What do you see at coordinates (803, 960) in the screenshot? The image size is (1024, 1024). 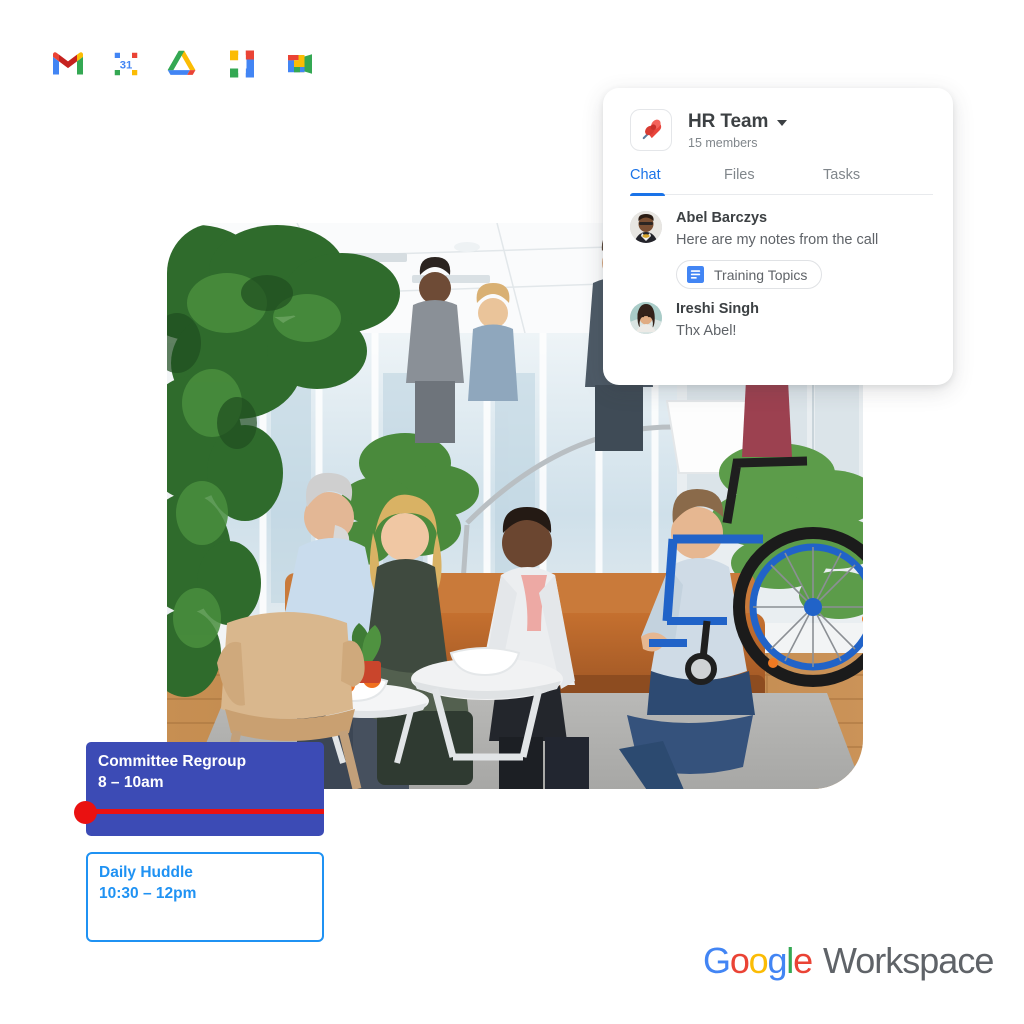 I see `logo-letter-e: e` at bounding box center [803, 960].